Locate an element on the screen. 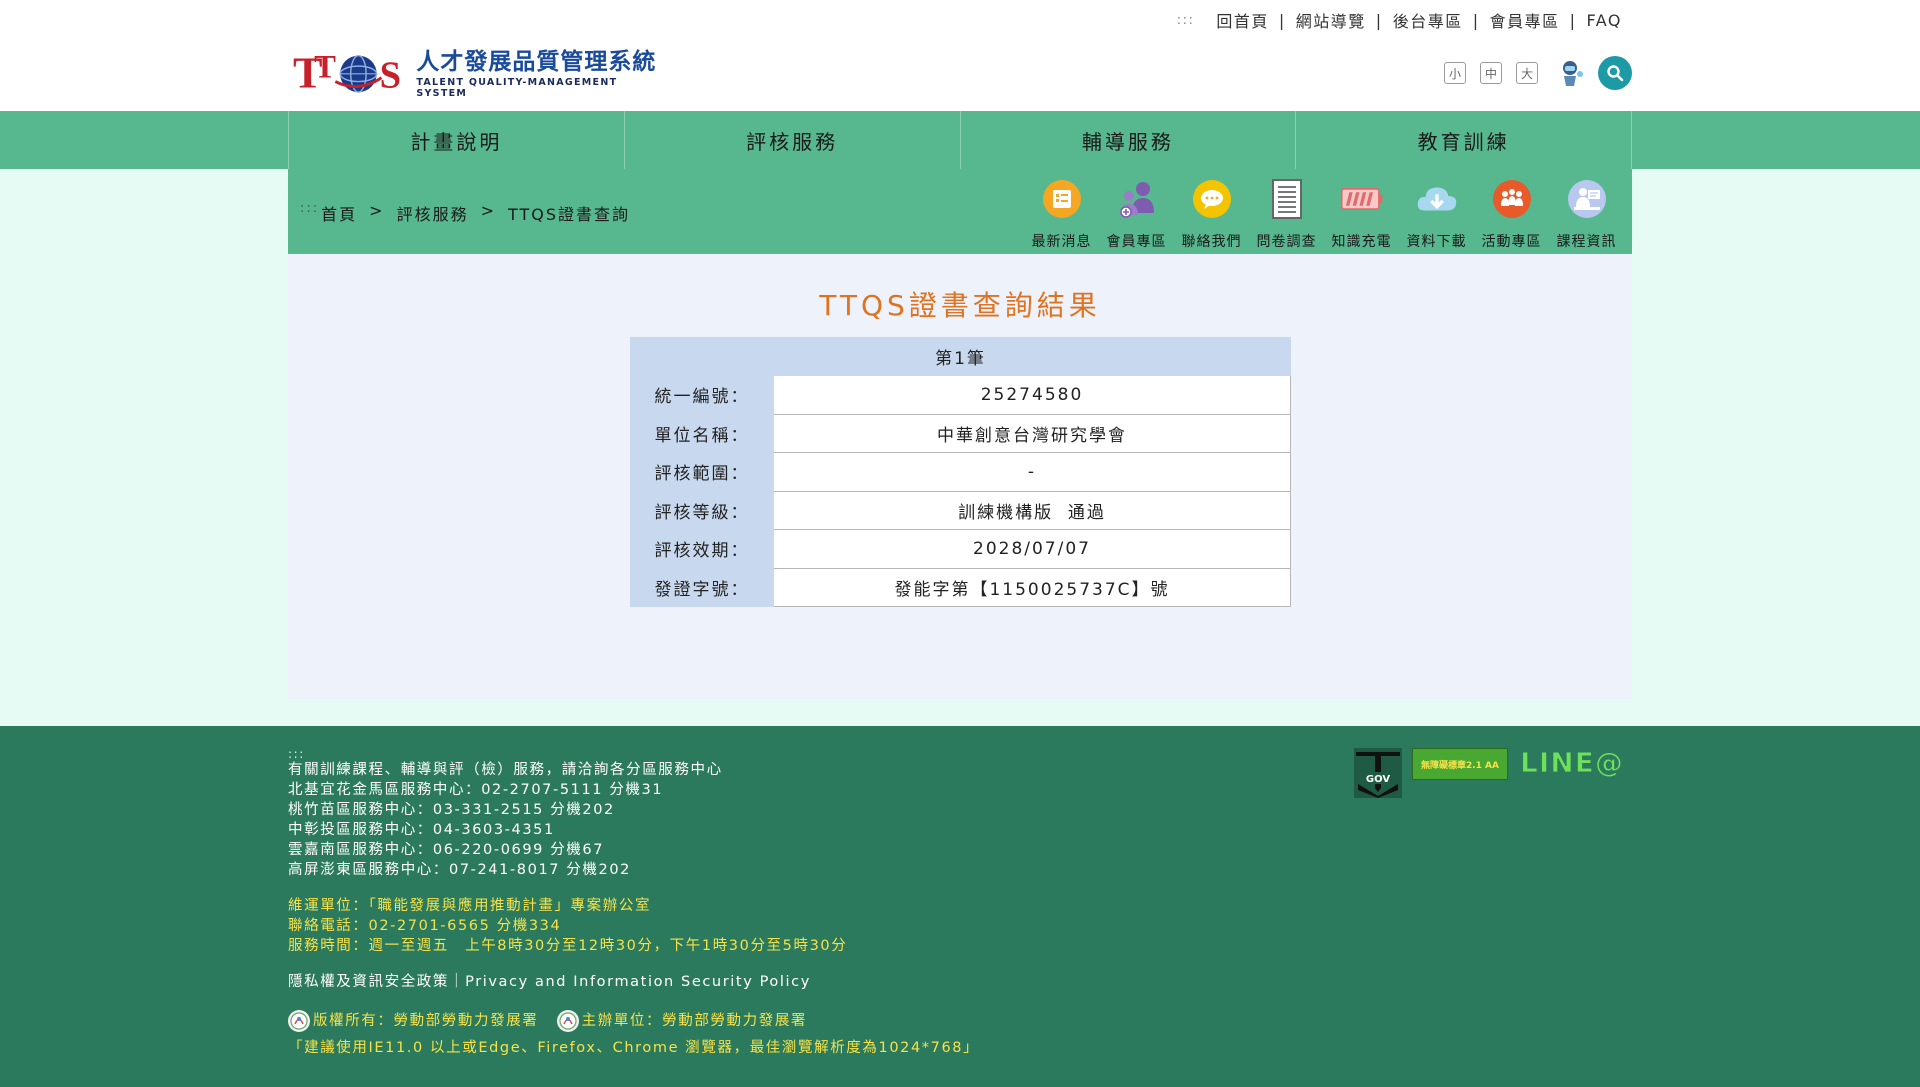 This screenshot has height=1087, width=1920. quick-links: 最新消息 會員專區 聯絡我們 問卷調查 知識充電 資料下載 活動專區 課程資訊 is located at coordinates (1324, 214).